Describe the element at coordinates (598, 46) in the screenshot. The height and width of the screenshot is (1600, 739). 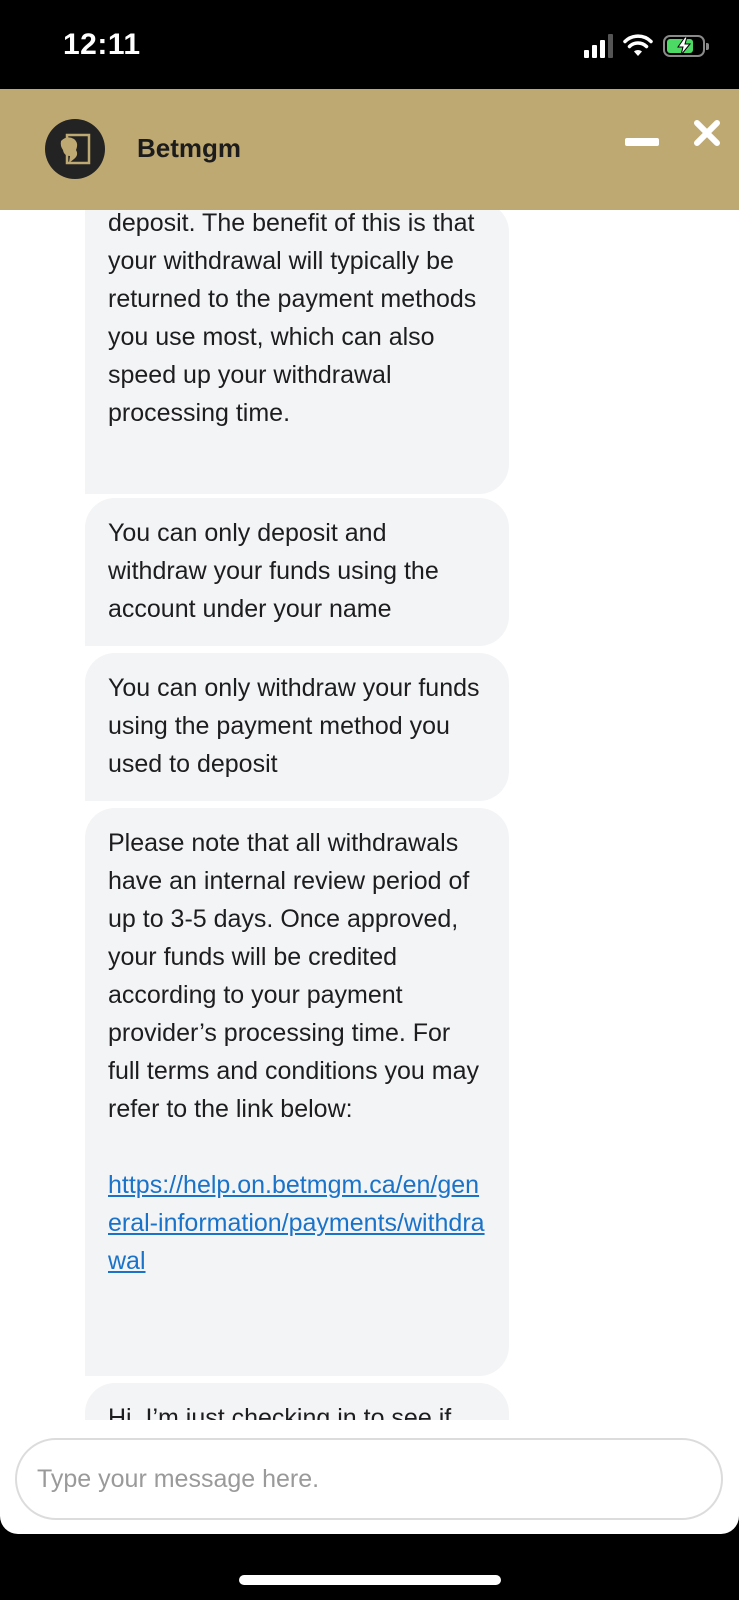
I see `cellular-signal-icon` at that location.